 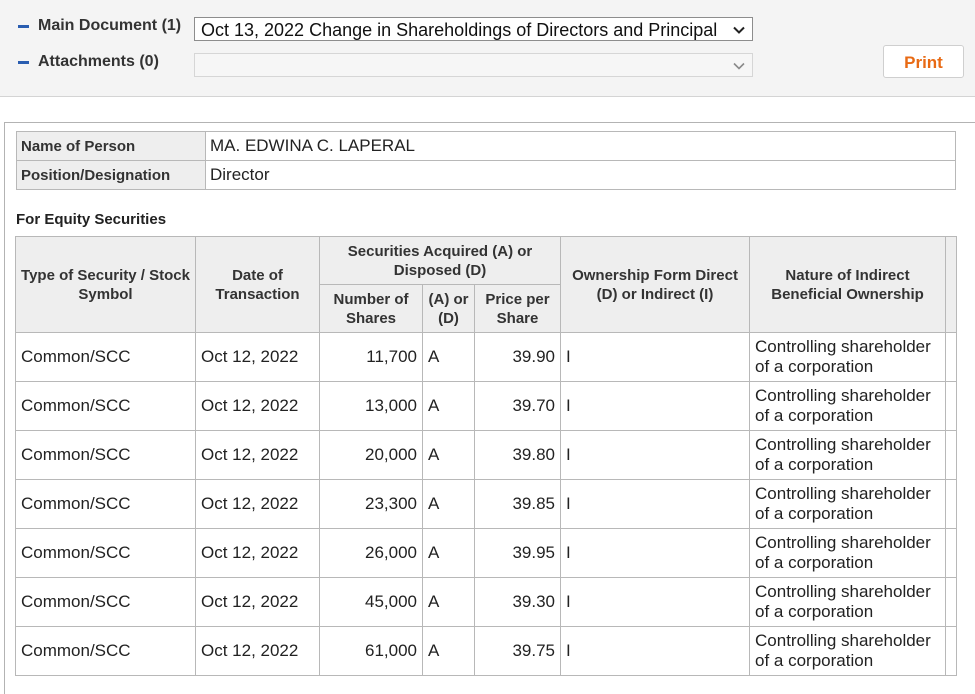 What do you see at coordinates (517, 651) in the screenshot?
I see `cell-price: 39.75` at bounding box center [517, 651].